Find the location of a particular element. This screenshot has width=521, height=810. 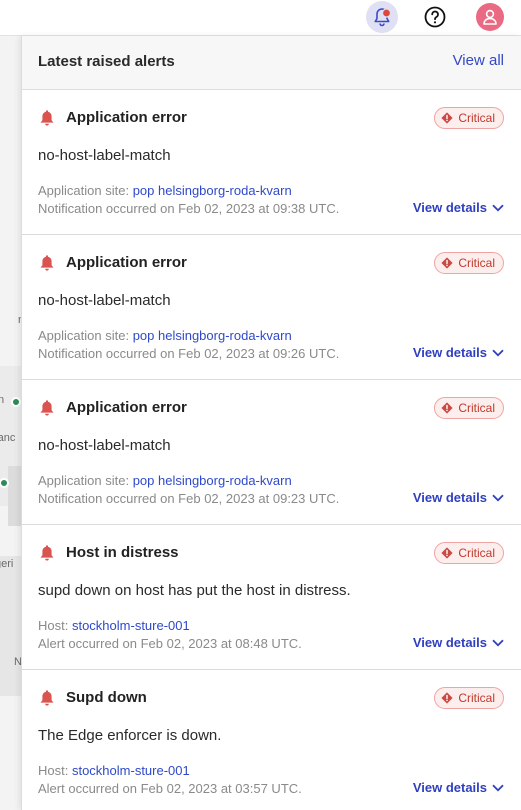

view-all-link: View all is located at coordinates (478, 60).